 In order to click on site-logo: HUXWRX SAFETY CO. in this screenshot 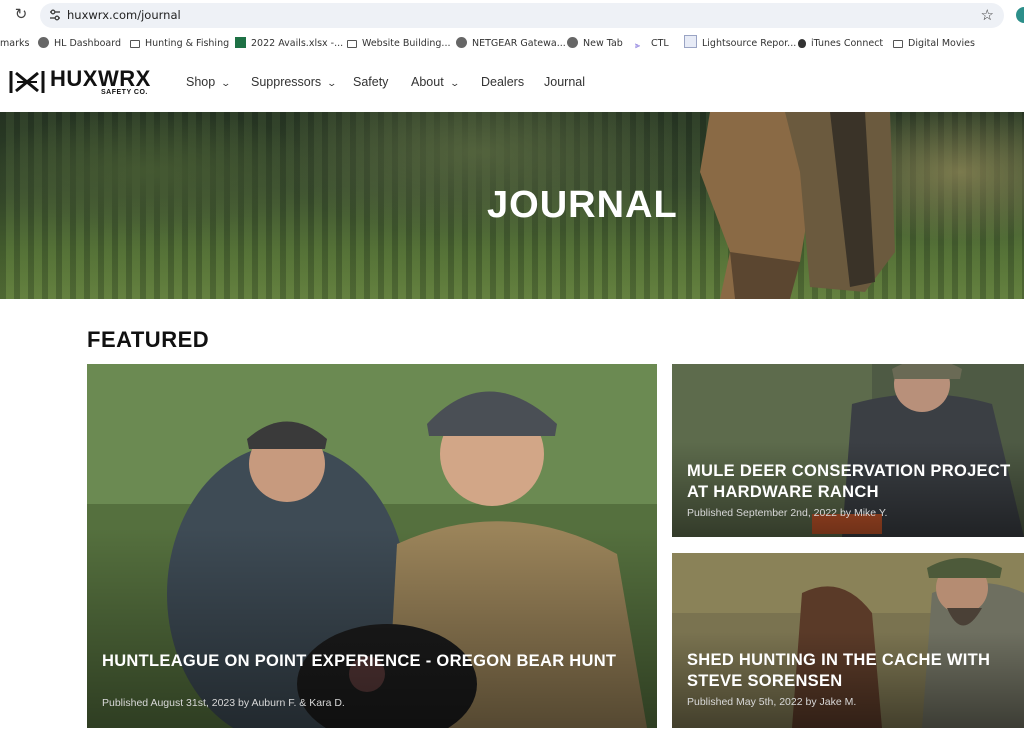, I will do `click(84, 81)`.